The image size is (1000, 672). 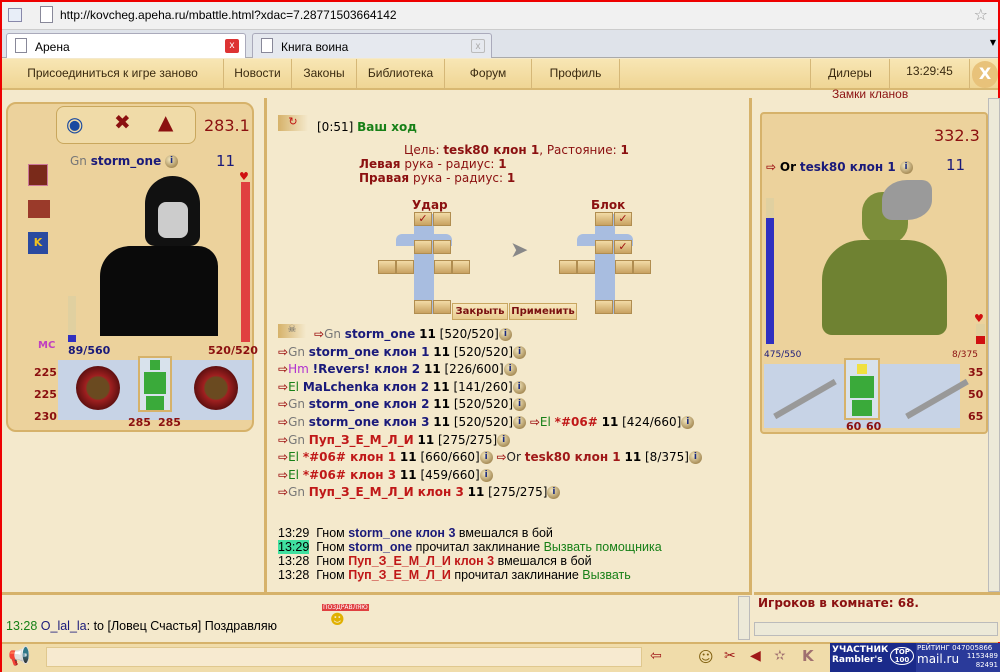 I want to click on star-button: ✫, so click(x=780, y=656).